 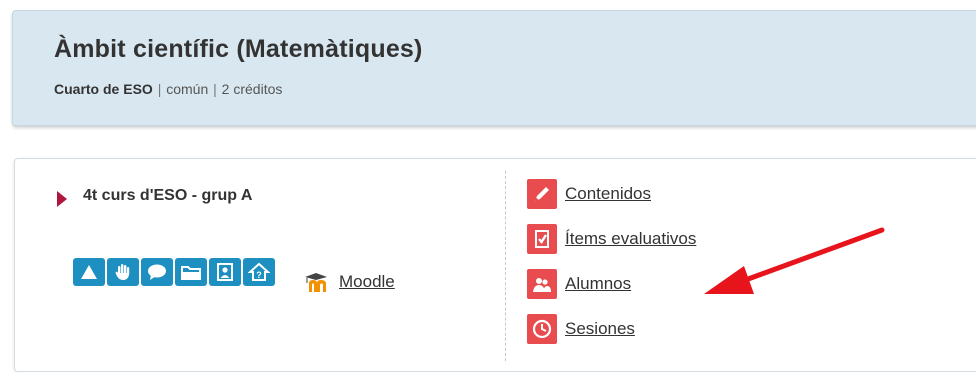 I want to click on triangle-icon, so click(x=89, y=272).